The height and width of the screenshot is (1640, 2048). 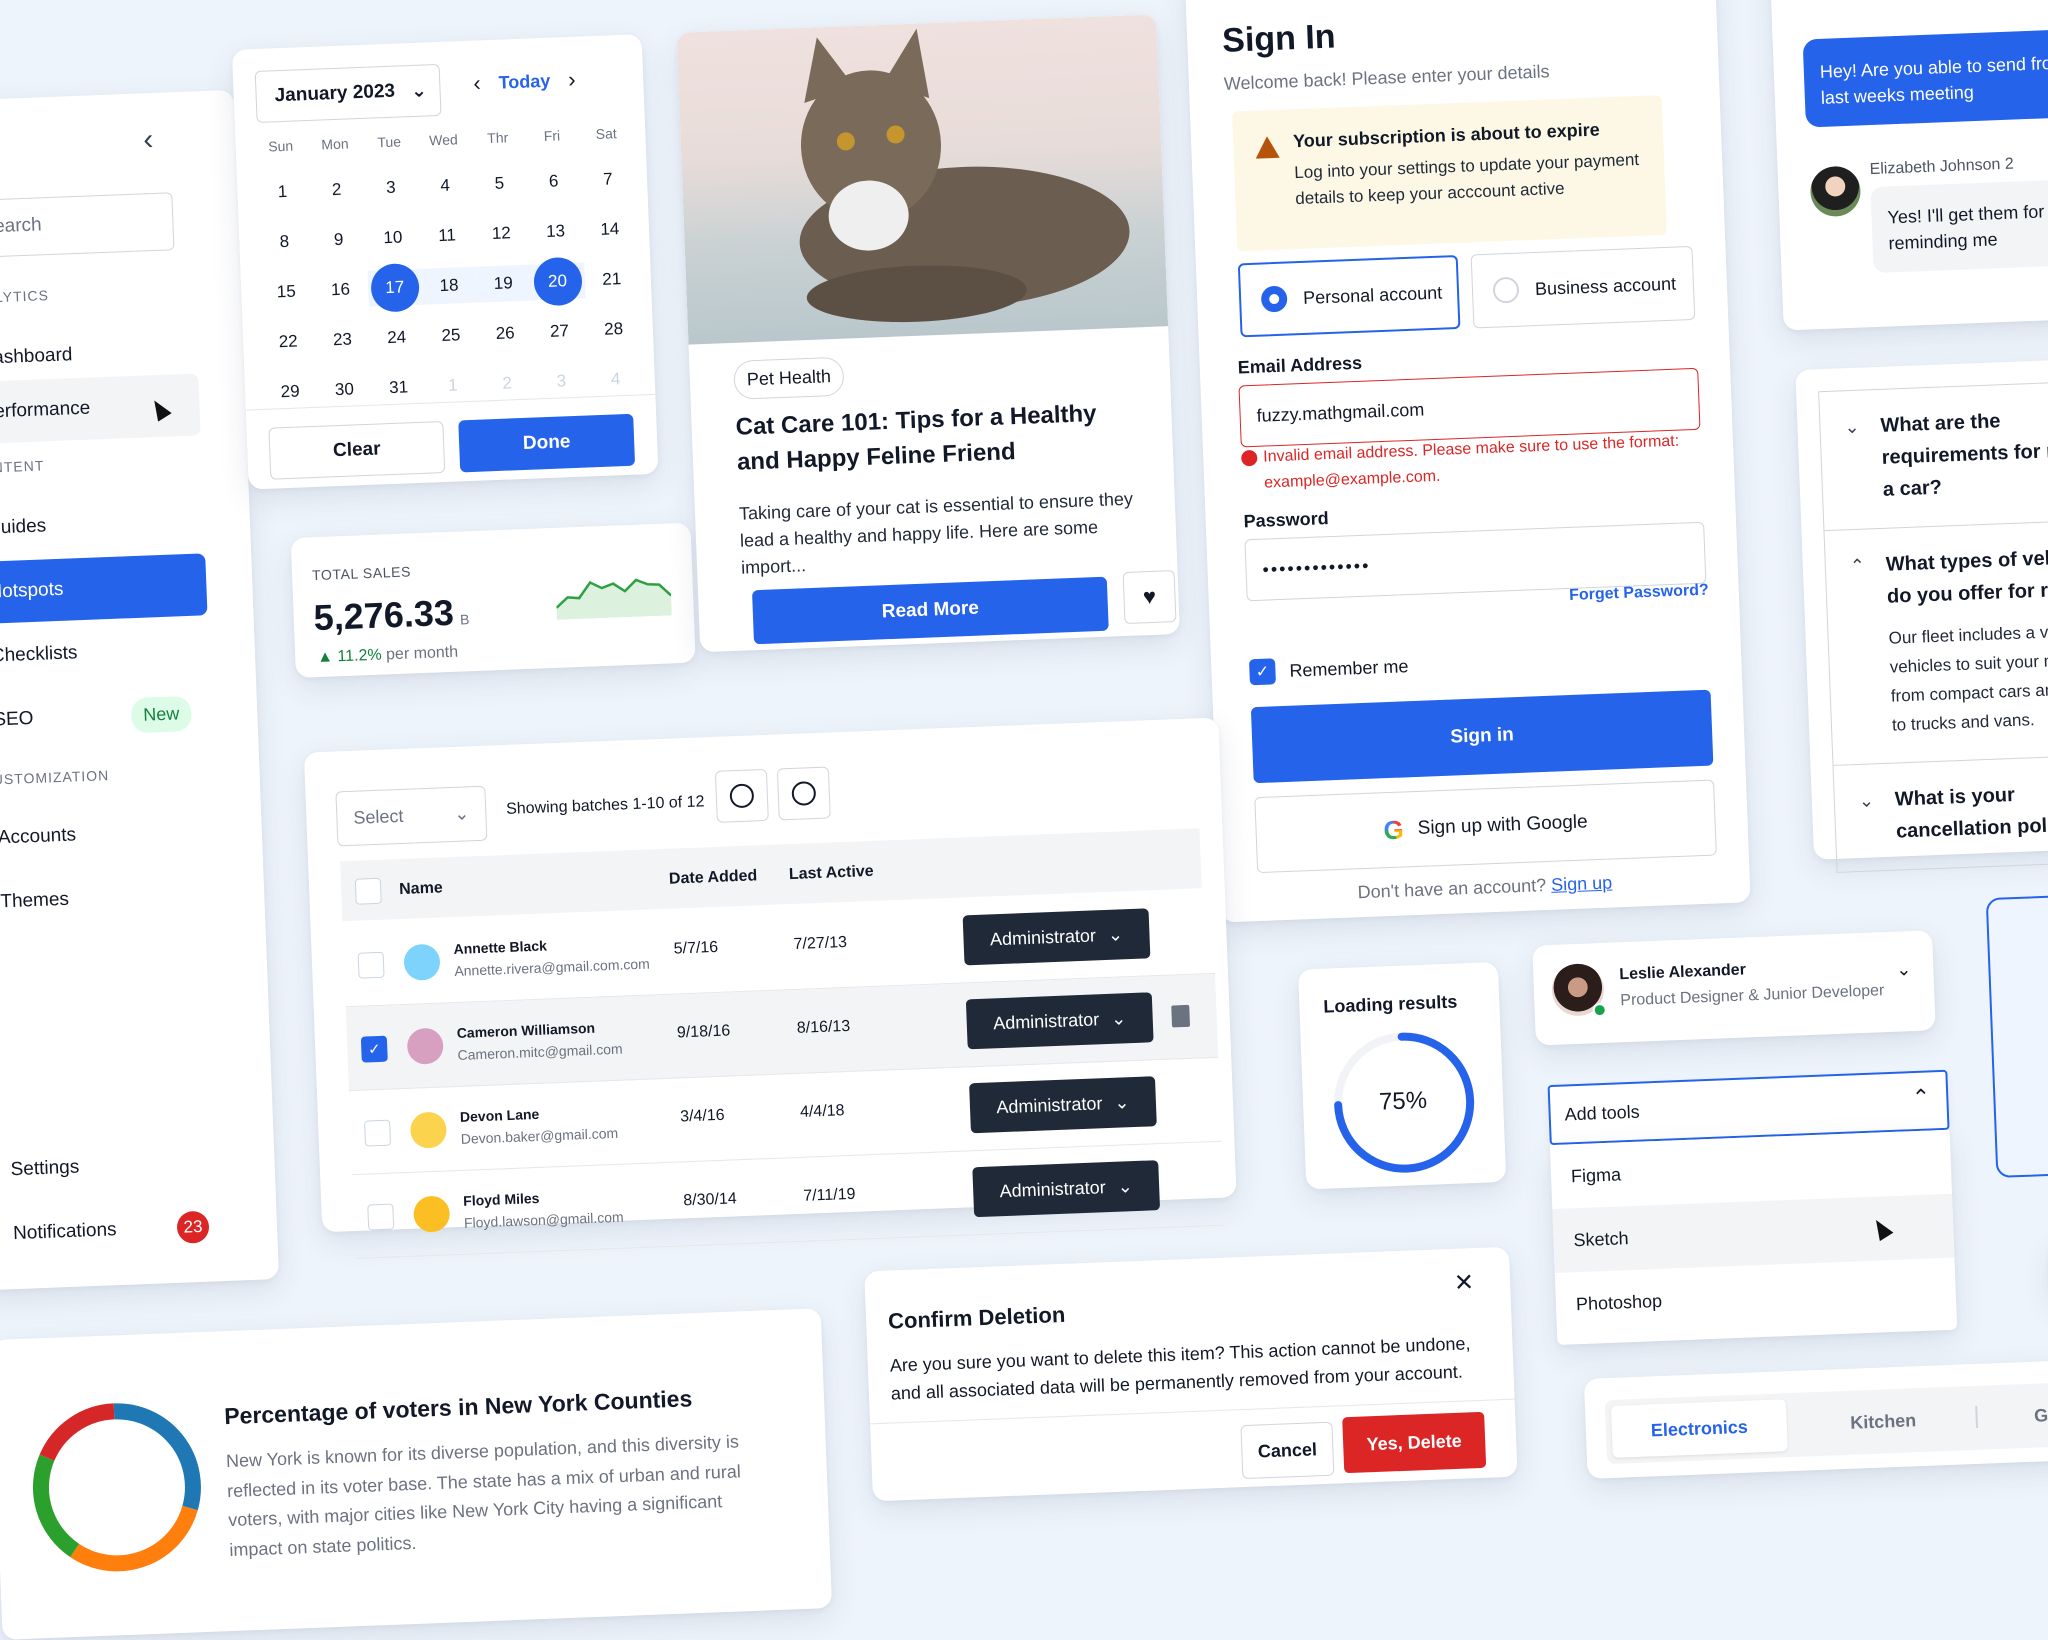 I want to click on calendar-day: 16, so click(x=341, y=290).